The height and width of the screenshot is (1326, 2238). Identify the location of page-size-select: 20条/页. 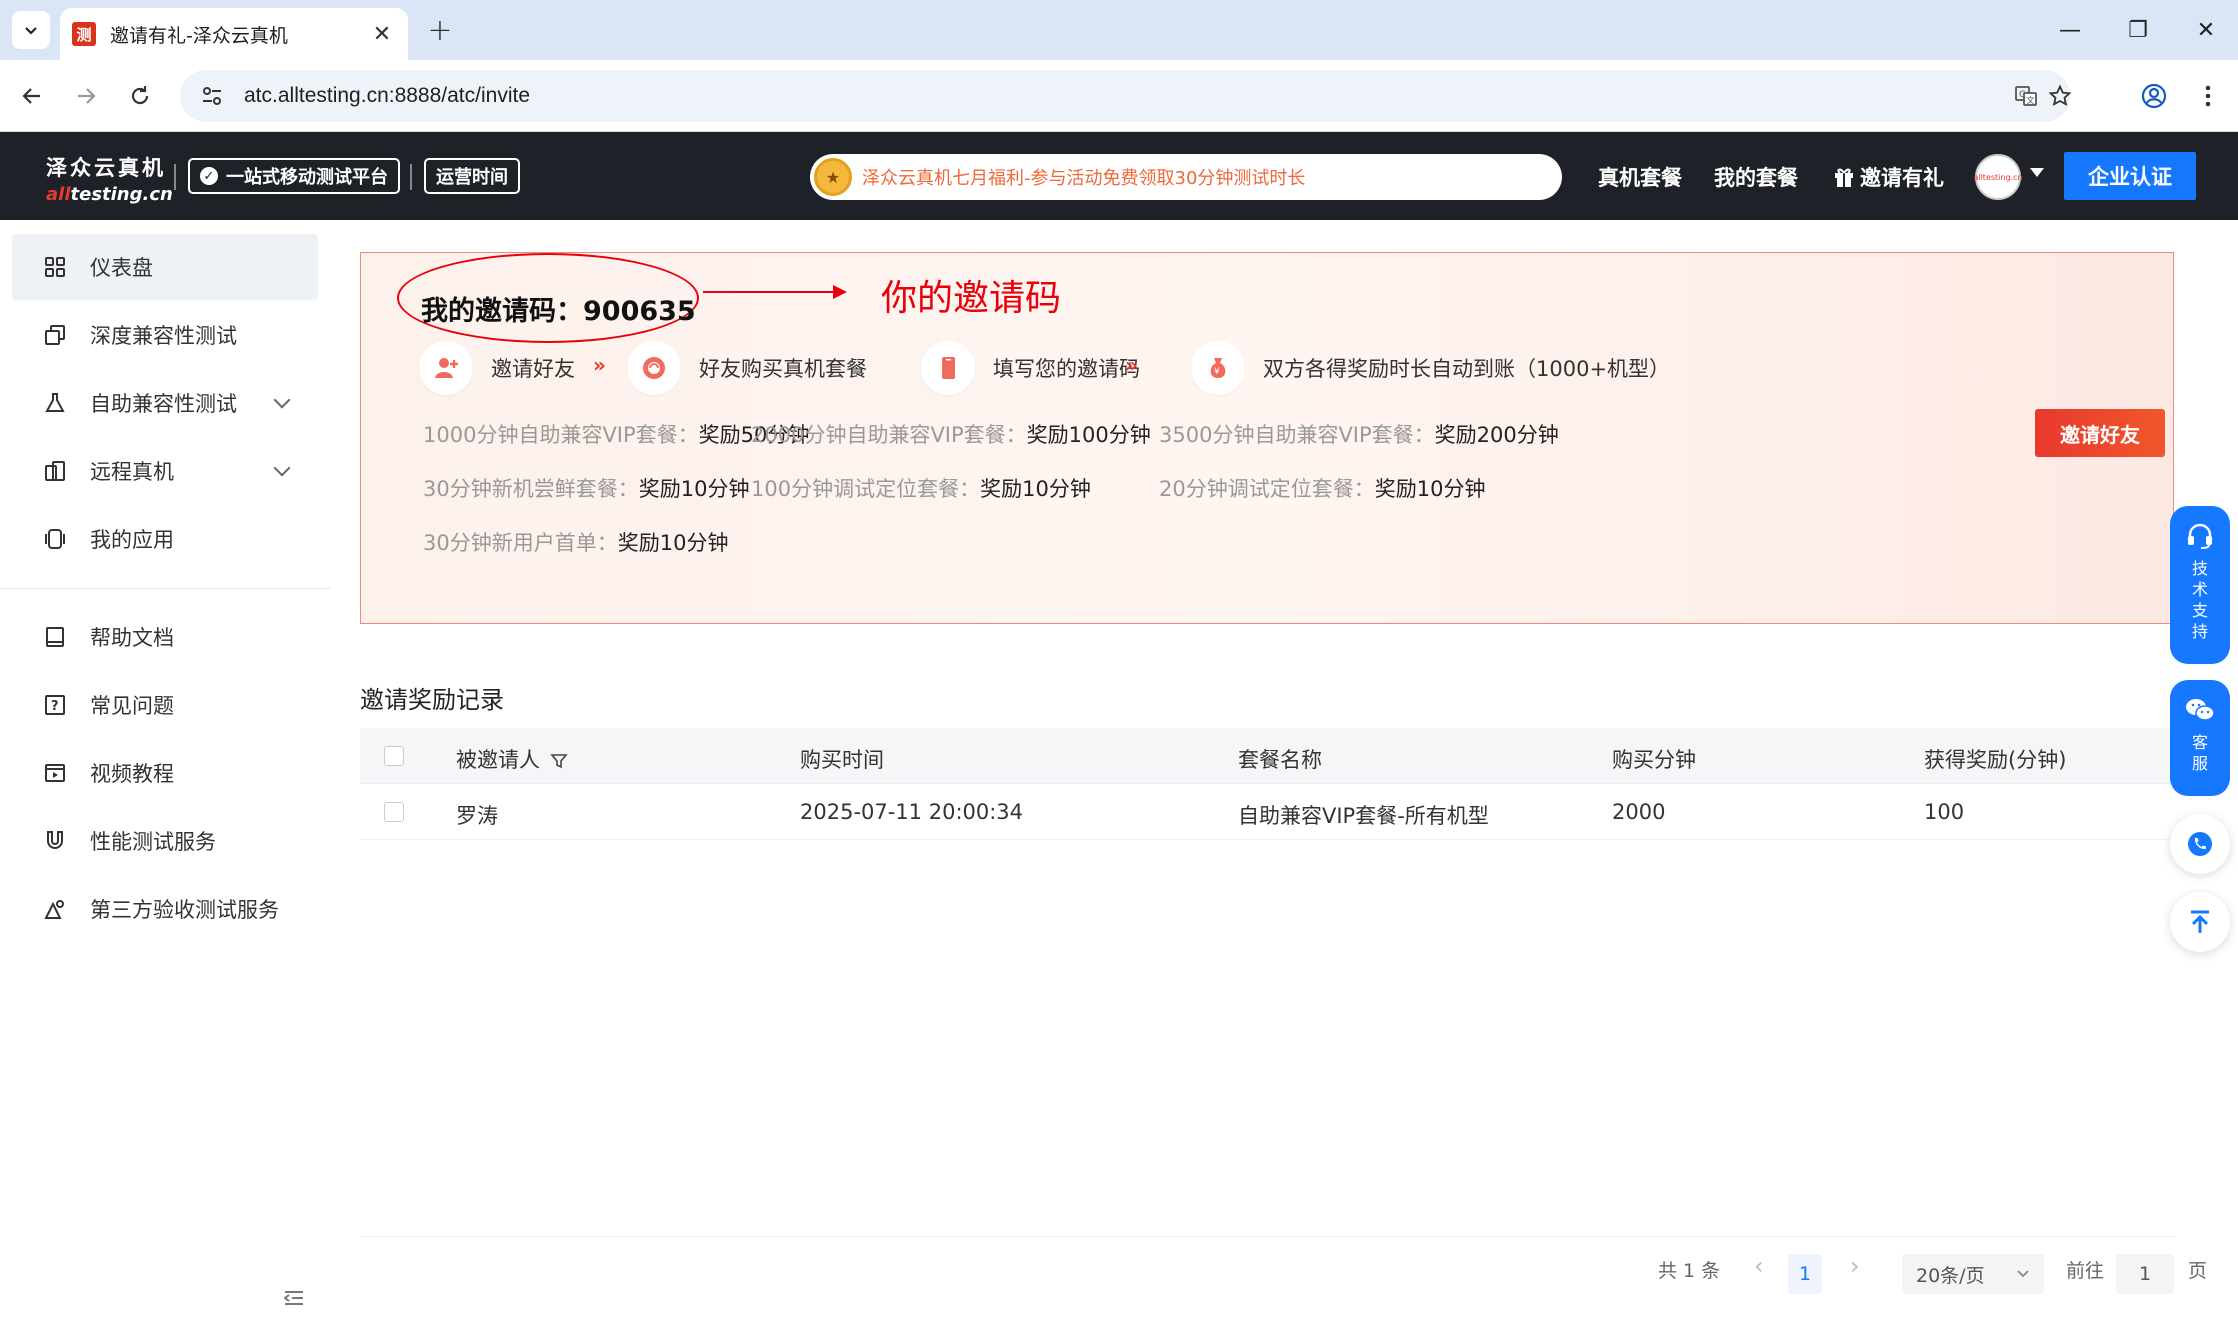
(1973, 1274).